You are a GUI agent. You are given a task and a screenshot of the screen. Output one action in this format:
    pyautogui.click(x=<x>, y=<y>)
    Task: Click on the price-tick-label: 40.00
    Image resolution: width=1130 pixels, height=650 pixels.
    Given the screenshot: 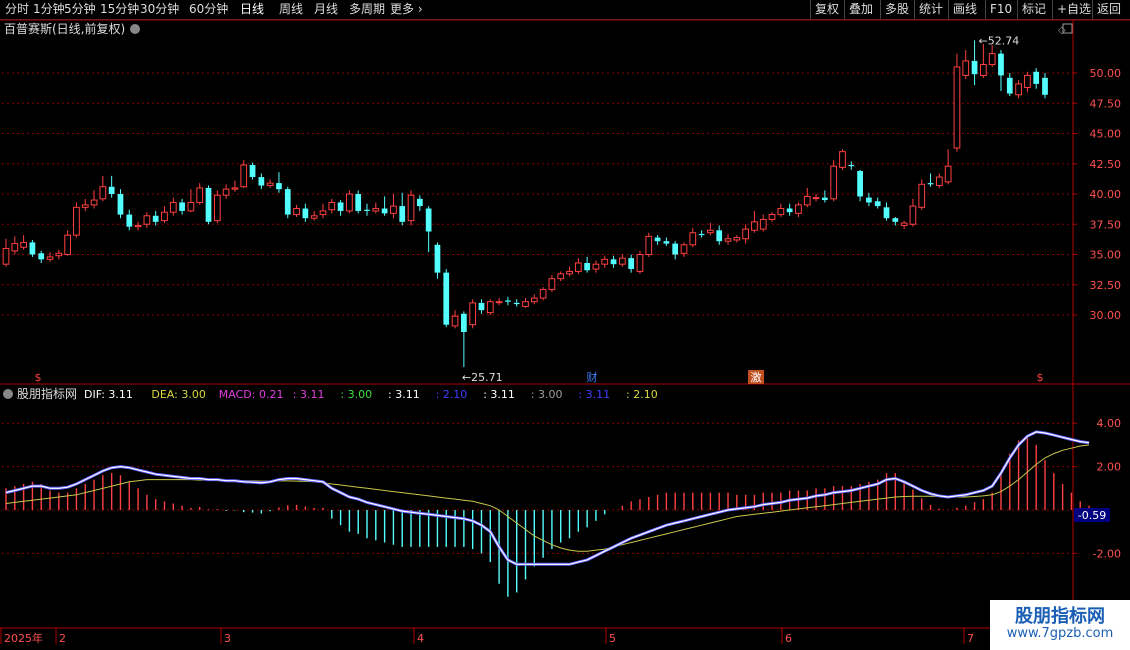 What is the action you would take?
    pyautogui.click(x=1106, y=194)
    